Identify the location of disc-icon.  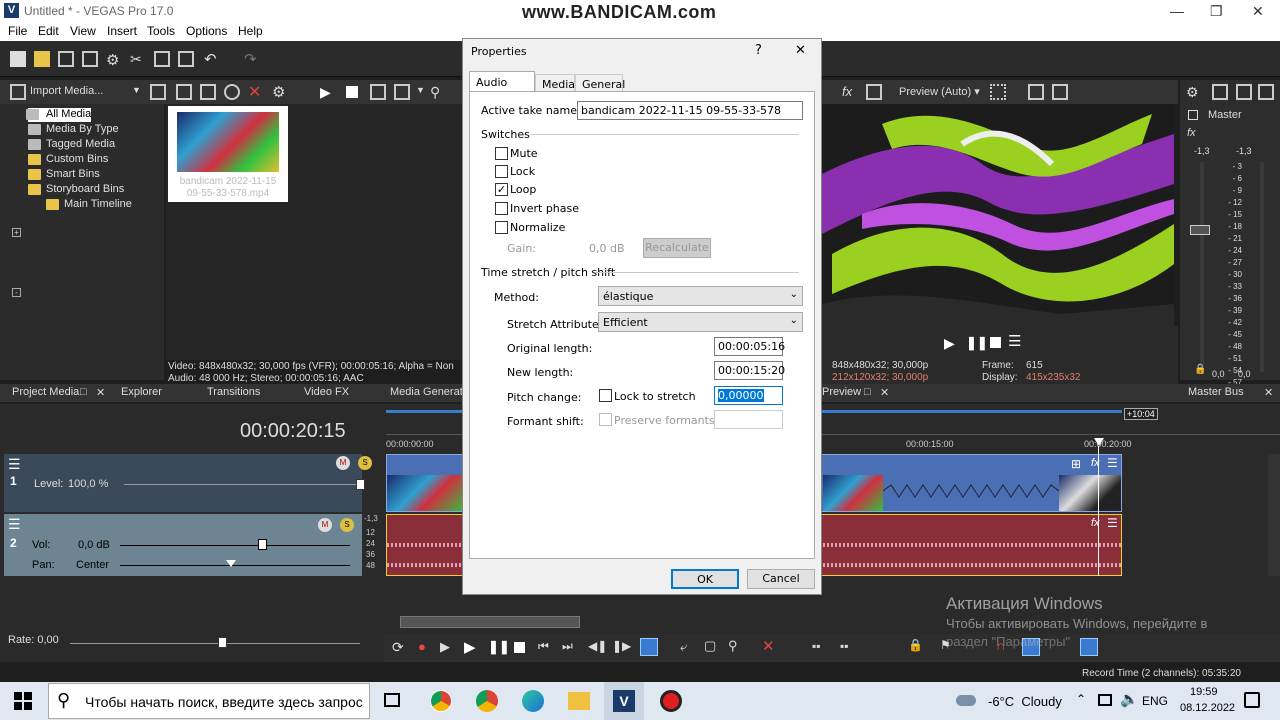
(232, 92).